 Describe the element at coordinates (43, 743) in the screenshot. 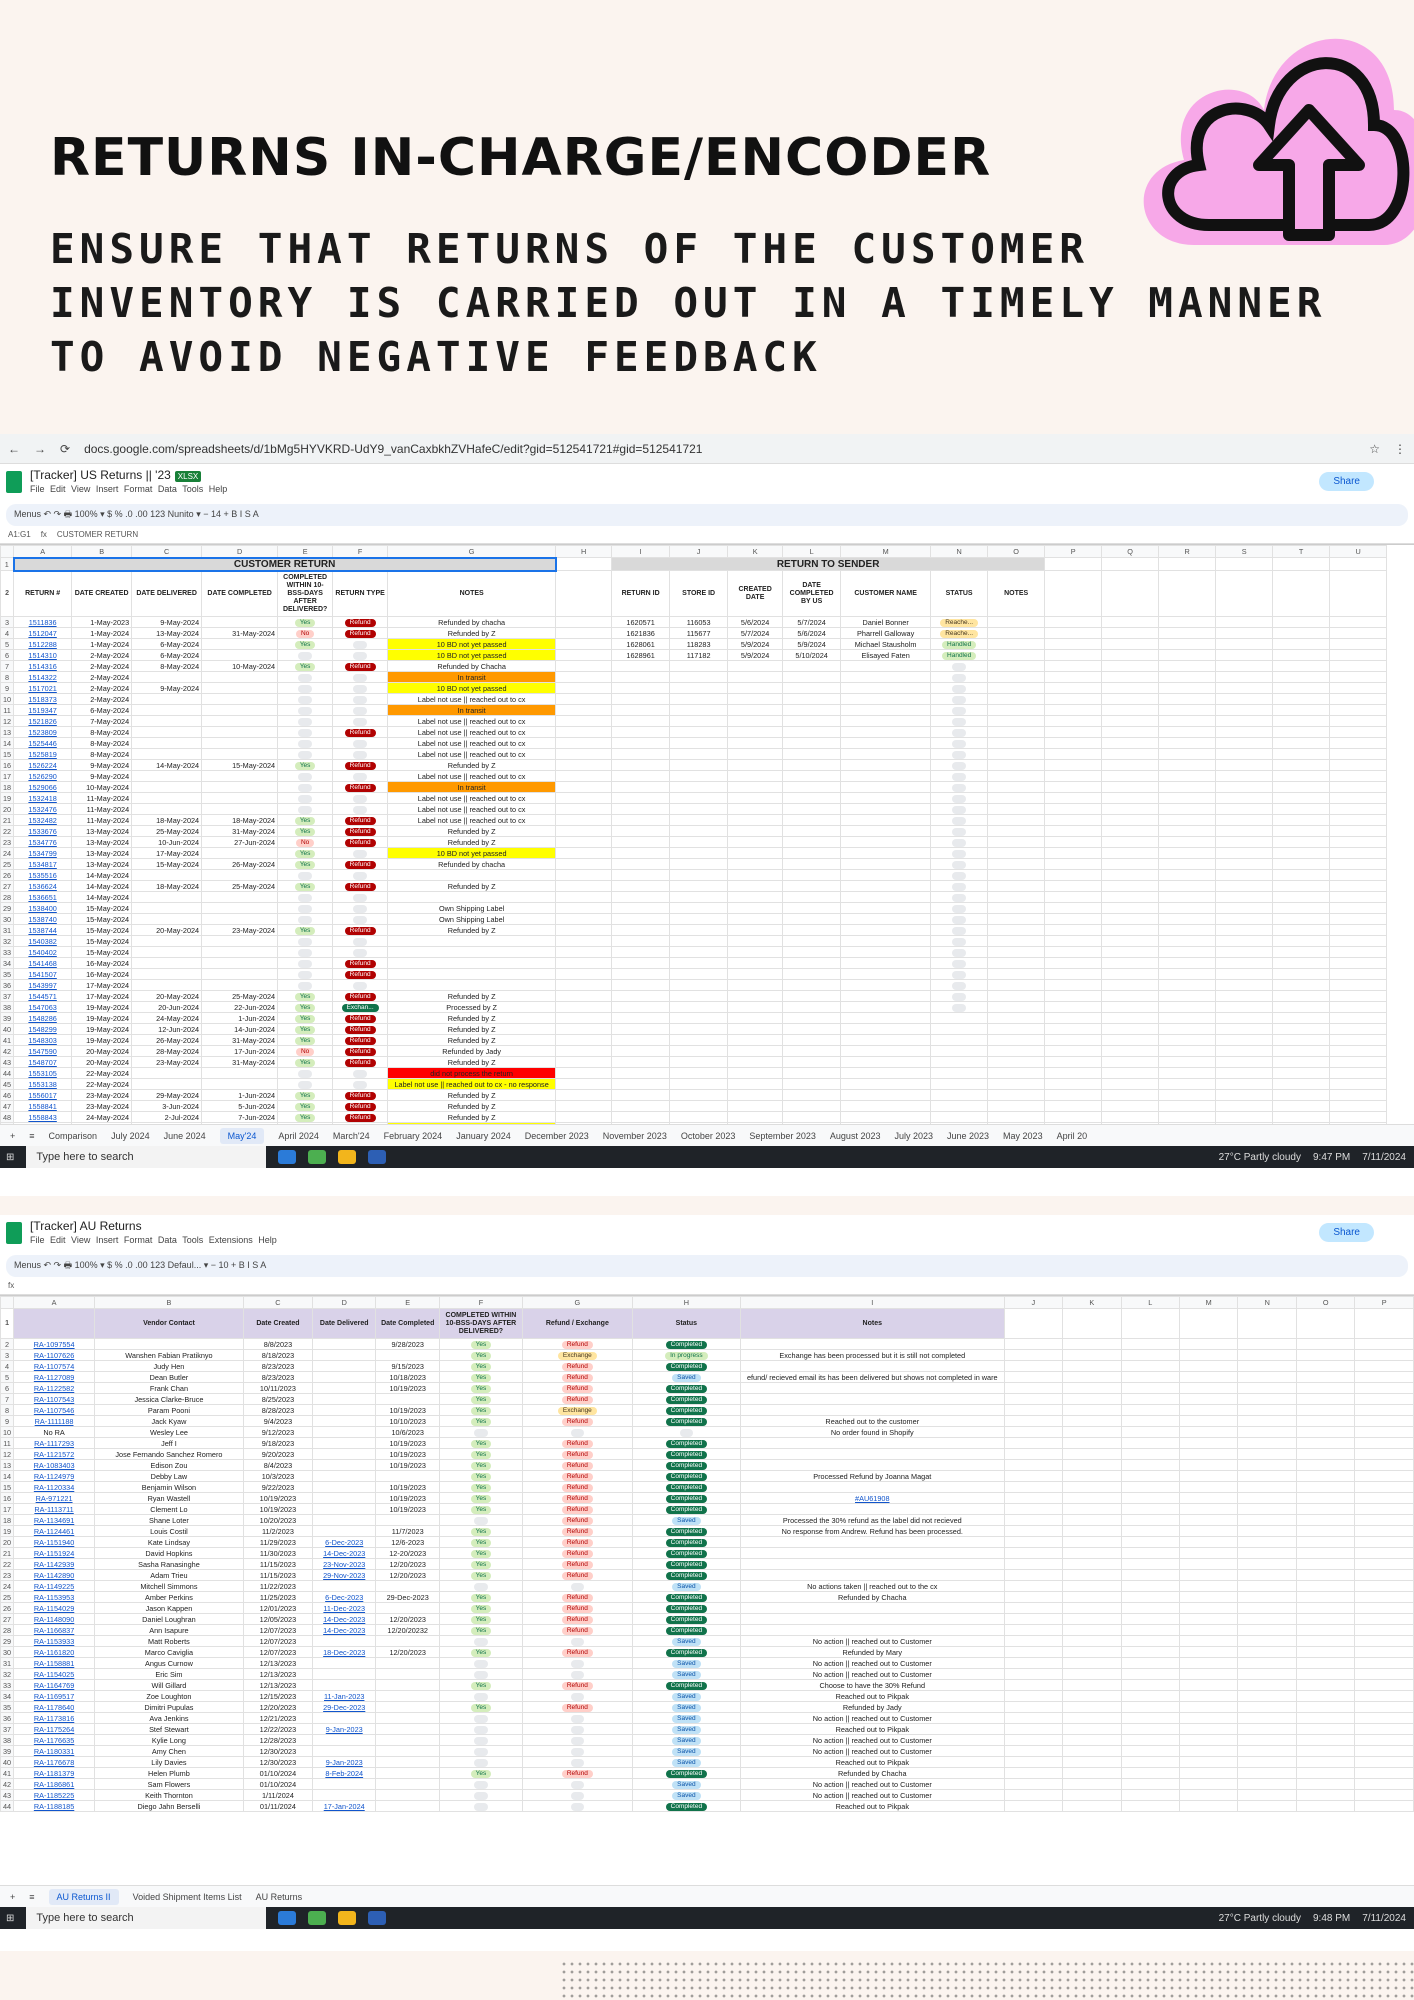

I see `return-number-link: 1525446` at that location.